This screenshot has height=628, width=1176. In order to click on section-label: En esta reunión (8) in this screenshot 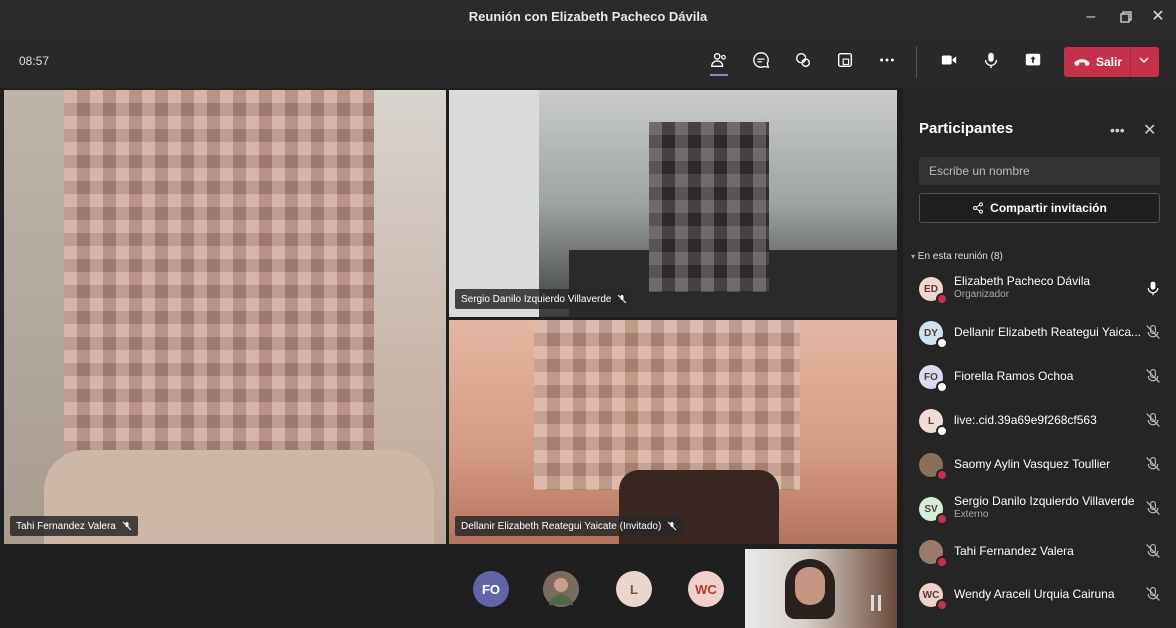, I will do `click(960, 256)`.